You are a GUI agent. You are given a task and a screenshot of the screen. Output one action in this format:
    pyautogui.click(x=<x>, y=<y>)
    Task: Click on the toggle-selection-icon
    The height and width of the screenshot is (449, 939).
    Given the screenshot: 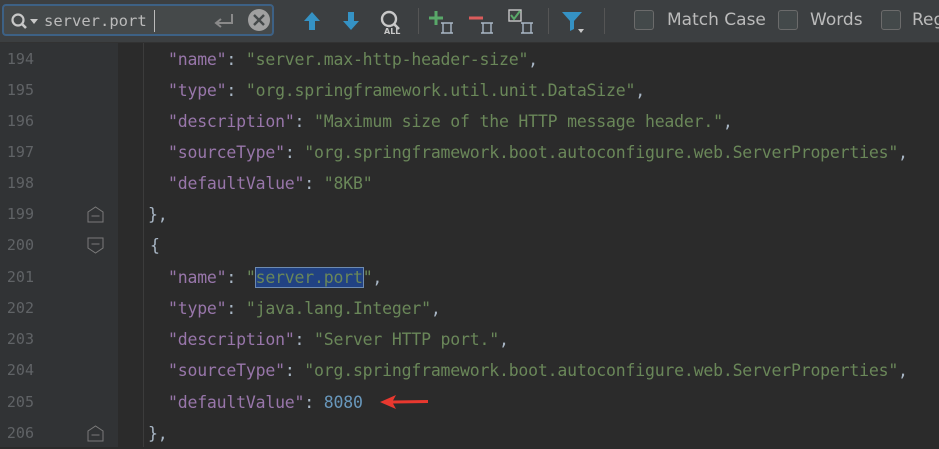 What is the action you would take?
    pyautogui.click(x=522, y=21)
    